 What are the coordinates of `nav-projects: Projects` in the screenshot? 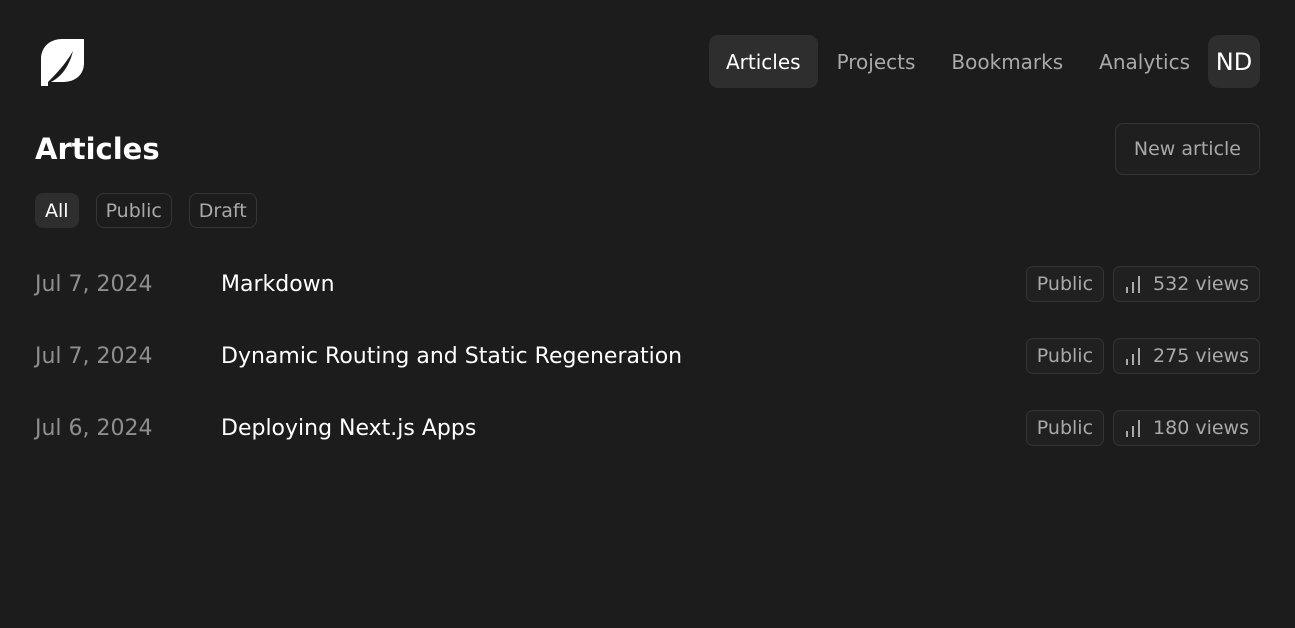 It's located at (876, 61).